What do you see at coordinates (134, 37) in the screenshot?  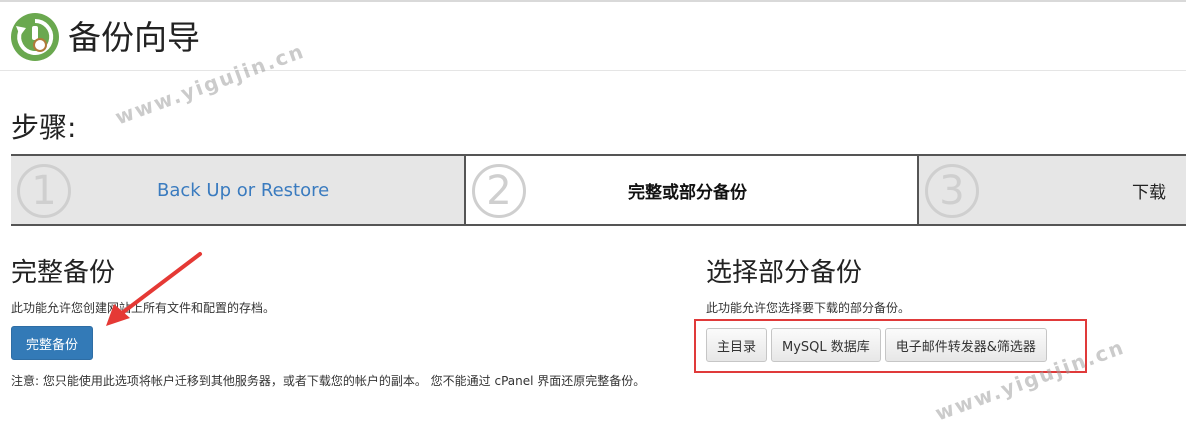 I see `page-title: 备份向导` at bounding box center [134, 37].